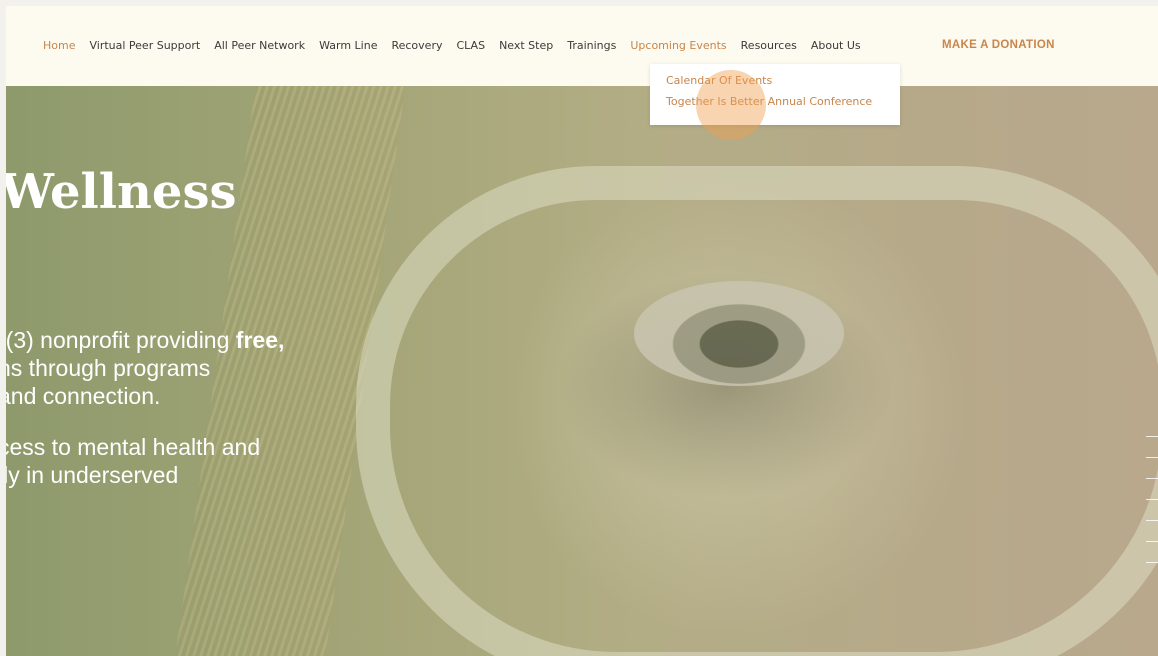 The width and height of the screenshot is (1158, 656). I want to click on hero-p2-line2: lly in underserved, so click(92, 475).